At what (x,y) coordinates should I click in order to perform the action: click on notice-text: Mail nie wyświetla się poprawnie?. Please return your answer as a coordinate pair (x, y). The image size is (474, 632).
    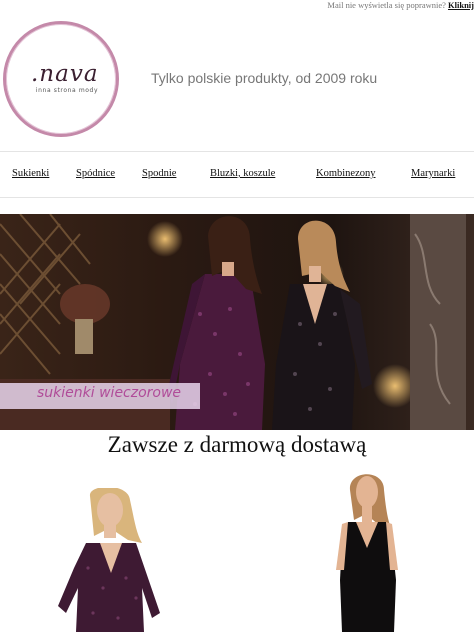
    Looking at the image, I should click on (386, 5).